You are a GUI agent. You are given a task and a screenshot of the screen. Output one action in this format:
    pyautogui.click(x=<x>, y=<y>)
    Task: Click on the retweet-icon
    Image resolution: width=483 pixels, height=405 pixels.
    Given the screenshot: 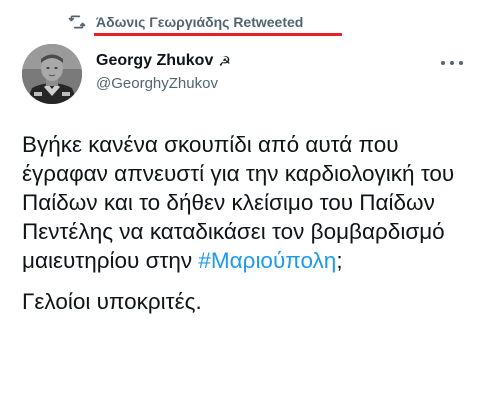 What is the action you would take?
    pyautogui.click(x=77, y=22)
    